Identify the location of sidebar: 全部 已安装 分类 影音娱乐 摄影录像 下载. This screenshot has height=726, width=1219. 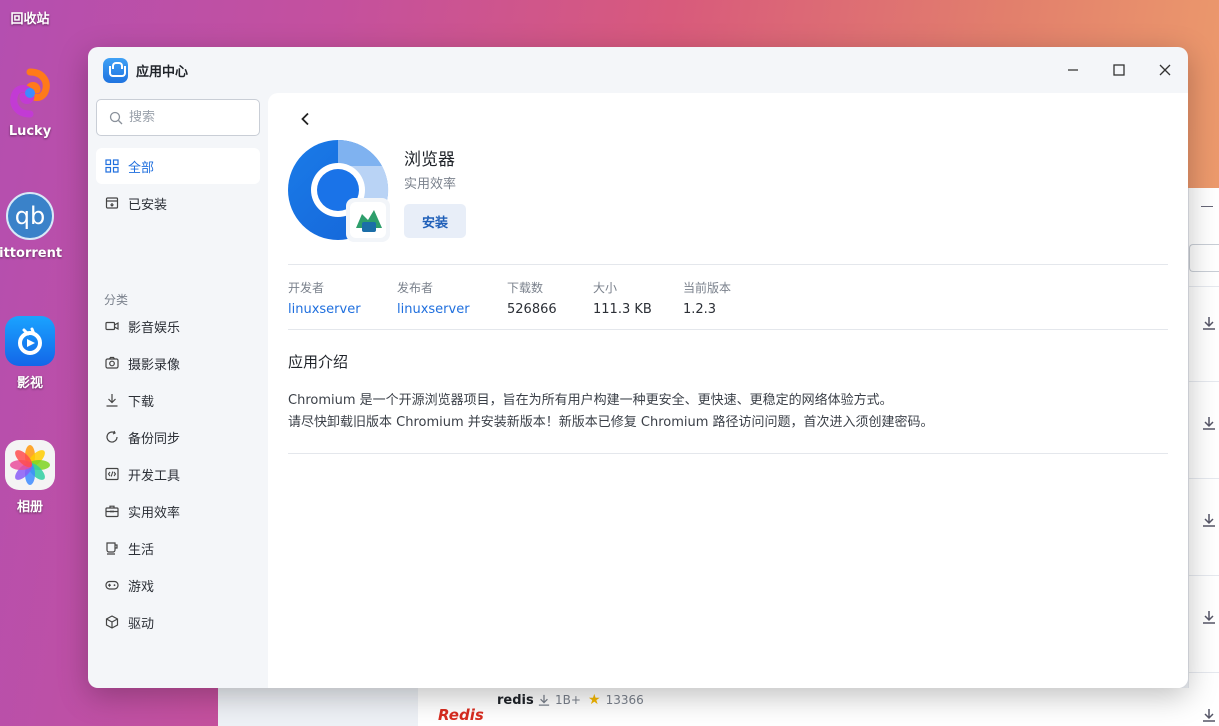
(178, 390).